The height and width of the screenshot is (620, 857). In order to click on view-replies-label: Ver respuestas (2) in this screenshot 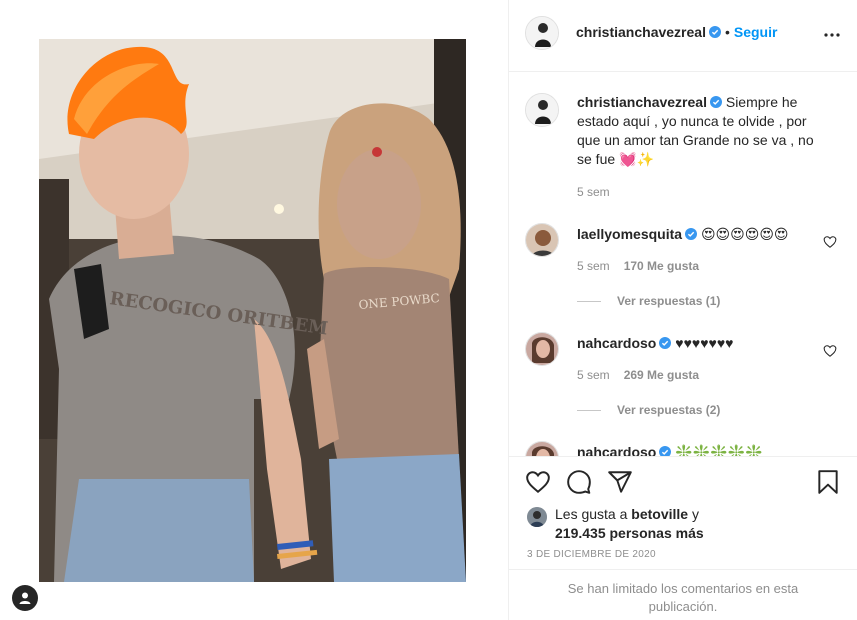, I will do `click(669, 410)`.